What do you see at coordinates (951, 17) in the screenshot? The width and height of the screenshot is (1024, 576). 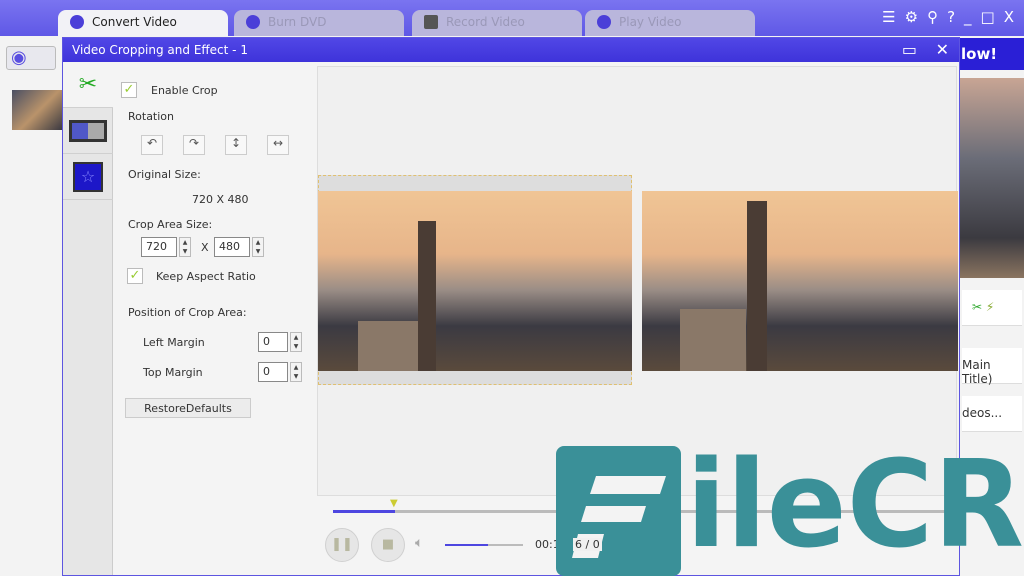 I see `help-button: ?` at bounding box center [951, 17].